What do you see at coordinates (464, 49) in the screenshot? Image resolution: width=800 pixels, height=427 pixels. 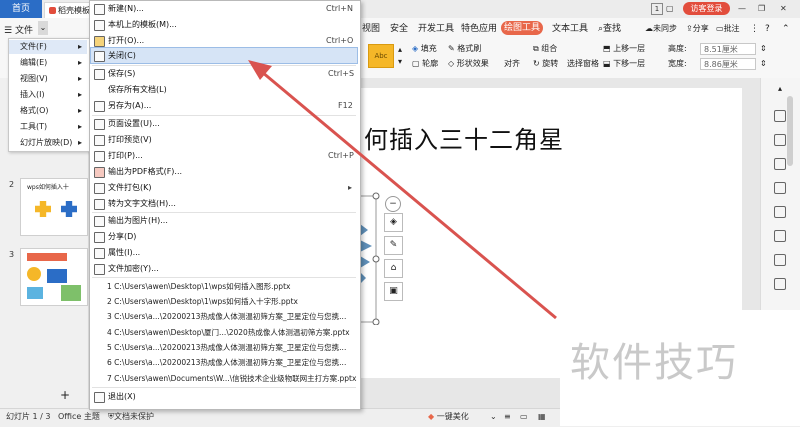 I see `format-brush-button: ✎ 格式刷` at bounding box center [464, 49].